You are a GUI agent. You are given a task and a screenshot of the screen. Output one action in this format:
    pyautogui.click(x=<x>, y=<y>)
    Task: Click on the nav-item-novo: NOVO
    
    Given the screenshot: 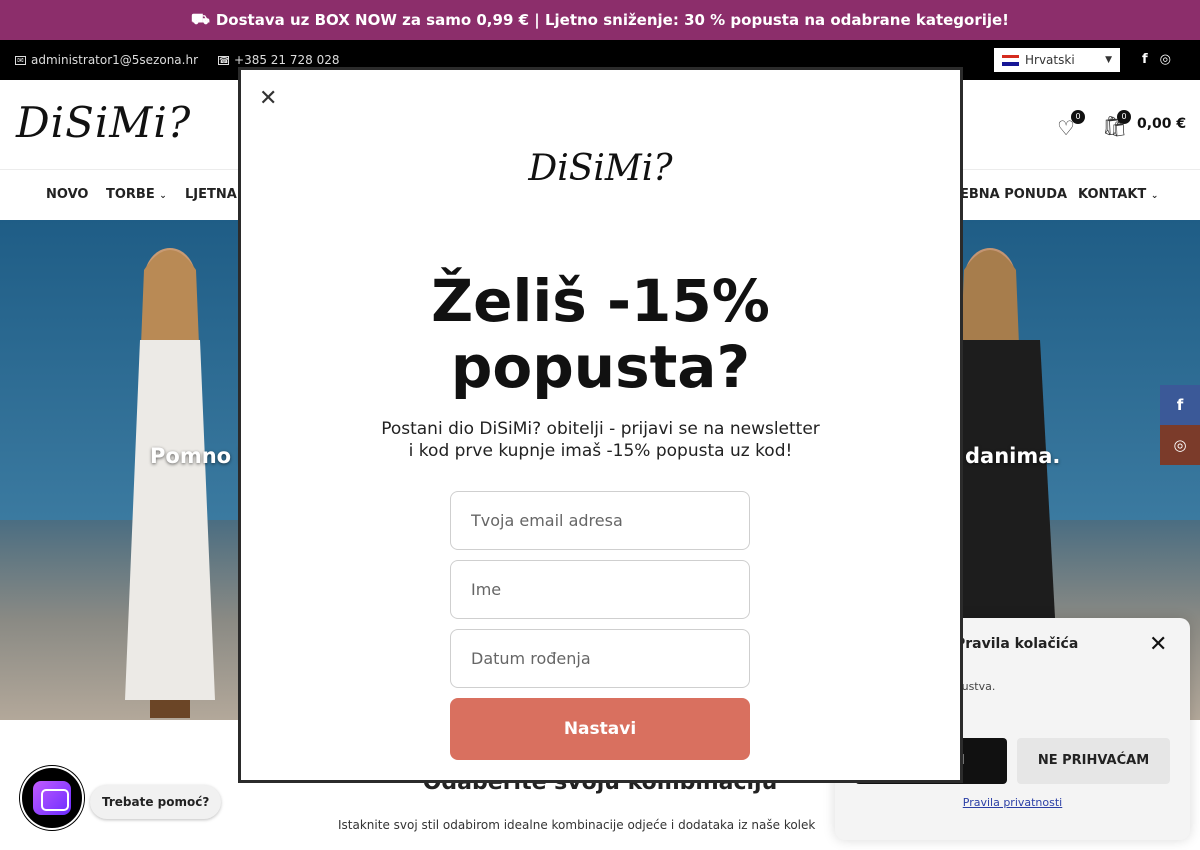 What is the action you would take?
    pyautogui.click(x=67, y=194)
    